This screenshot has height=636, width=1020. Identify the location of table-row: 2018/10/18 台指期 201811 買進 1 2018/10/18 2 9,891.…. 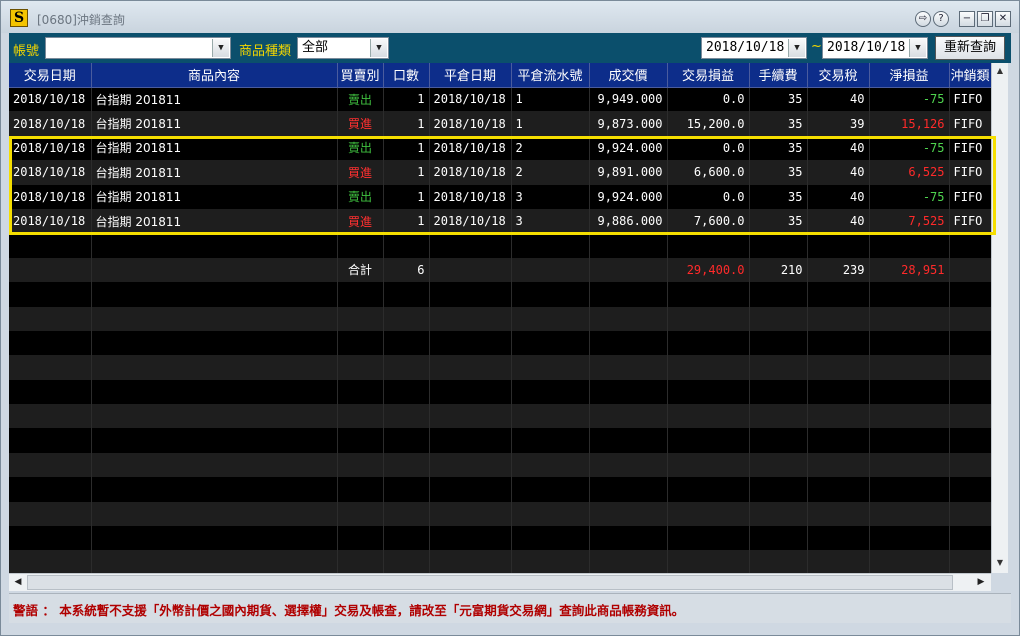
(500, 172).